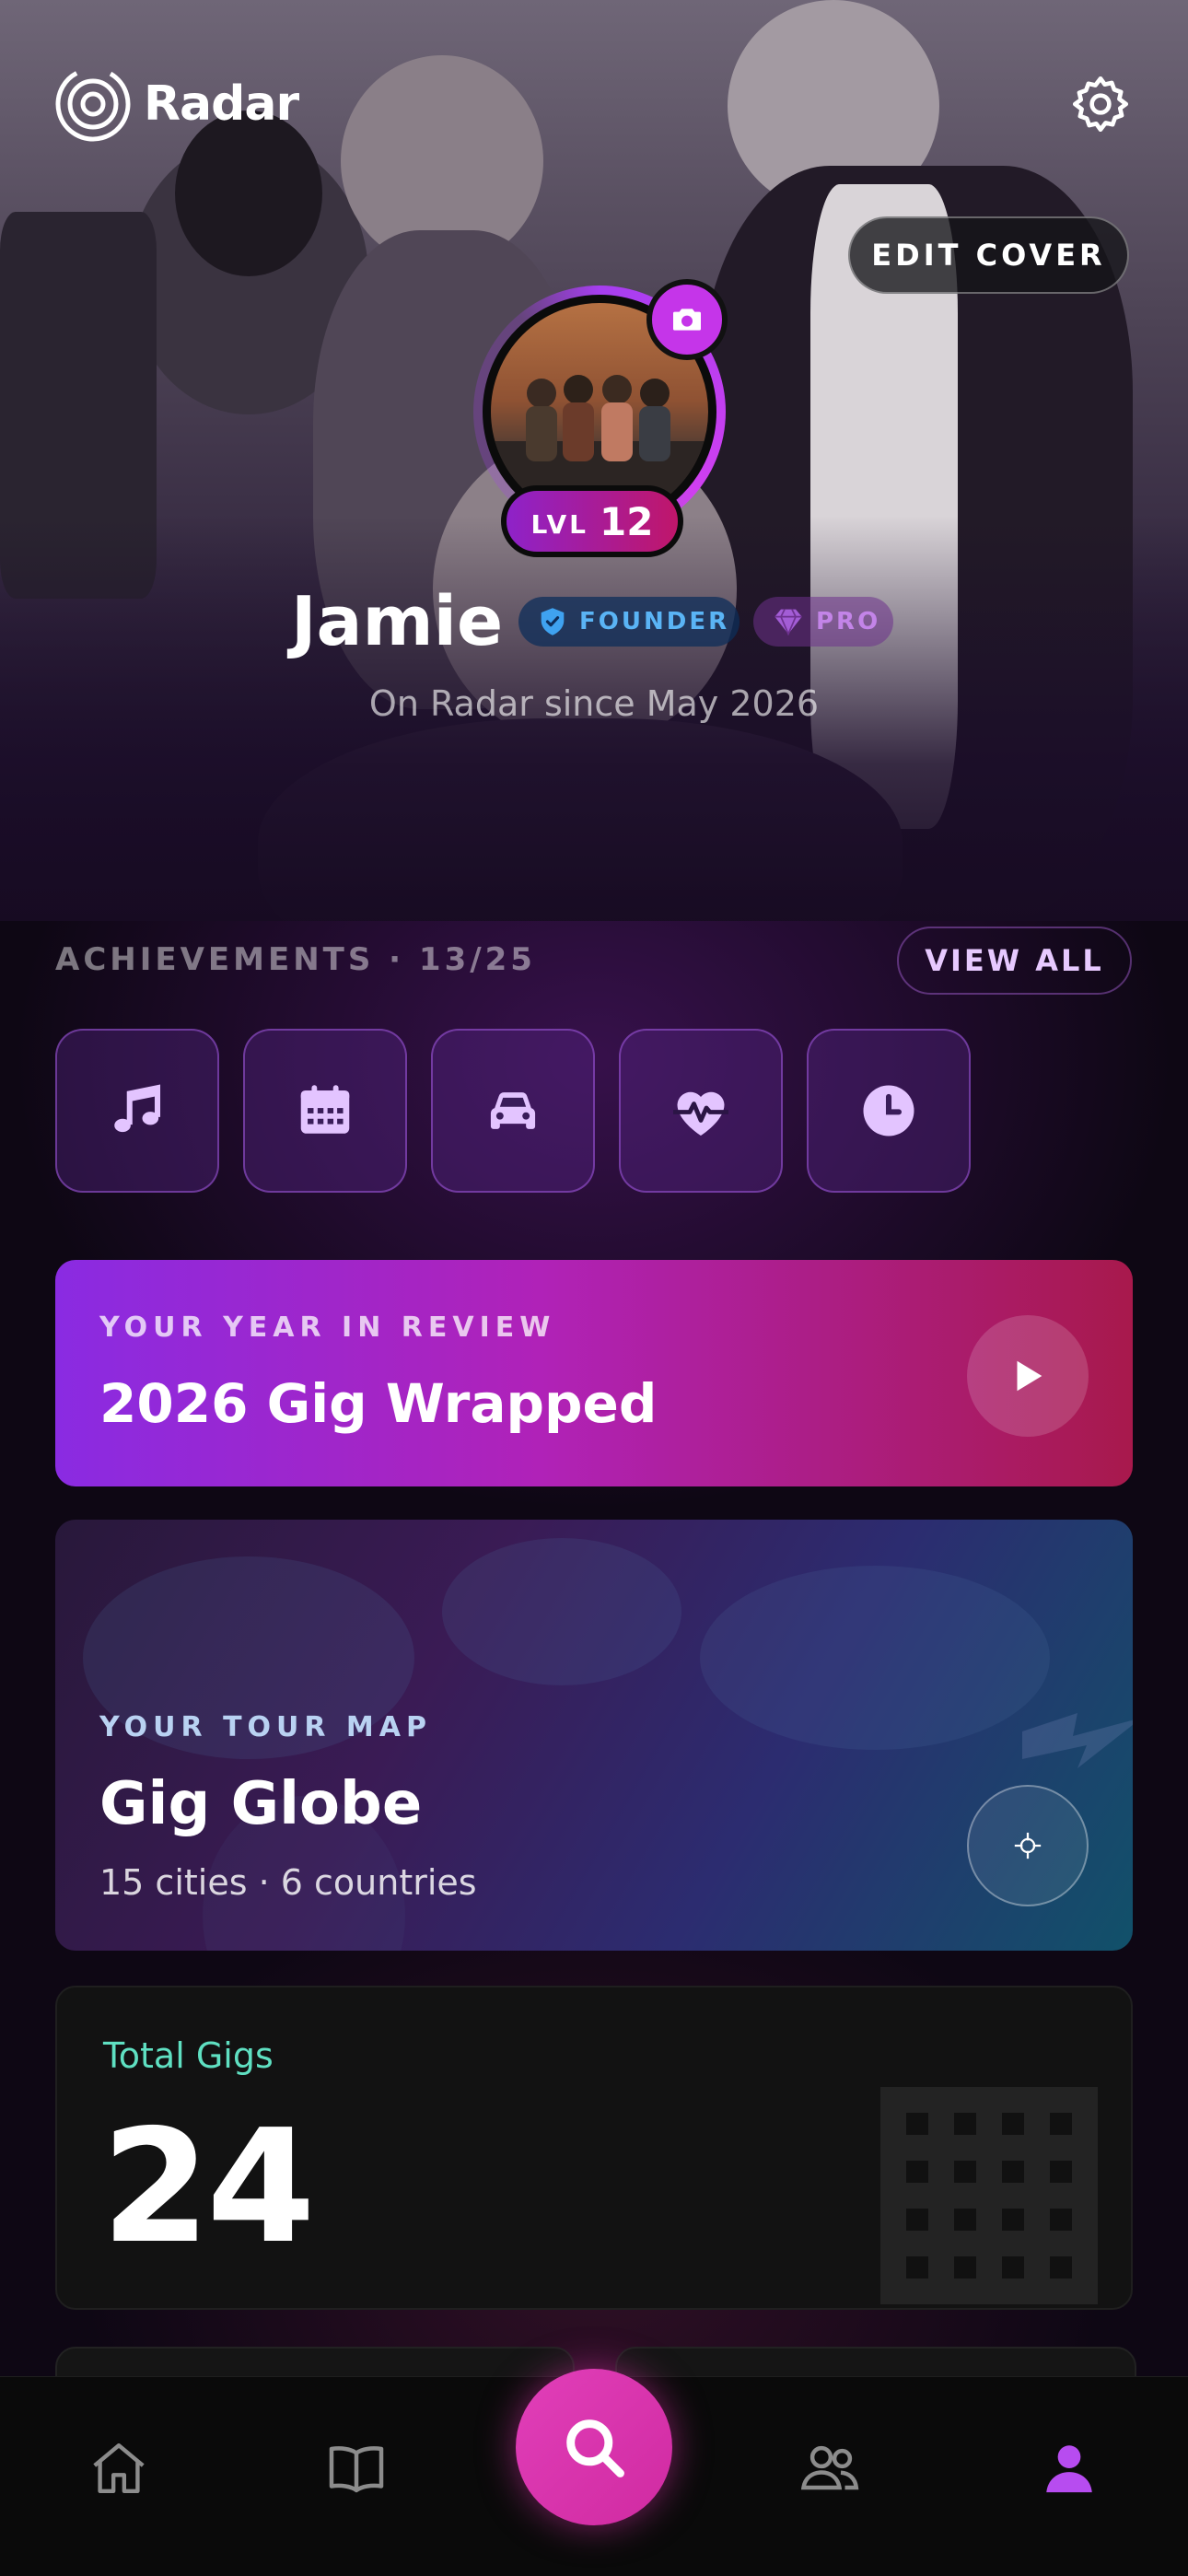 This screenshot has height=2576, width=1188. I want to click on settings-button, so click(1100, 104).